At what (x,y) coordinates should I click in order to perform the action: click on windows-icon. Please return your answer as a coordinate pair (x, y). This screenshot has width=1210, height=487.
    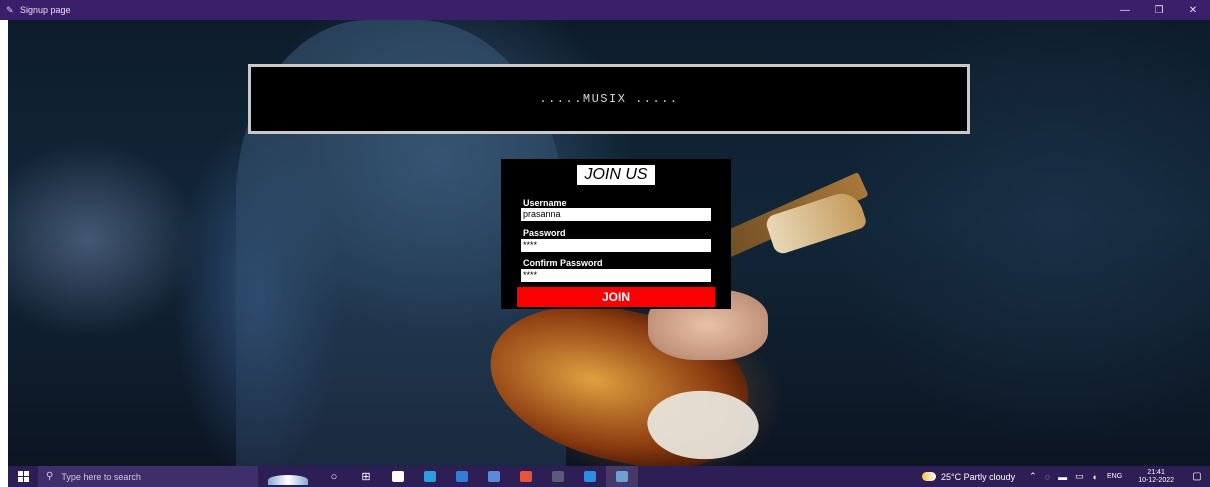
    Looking at the image, I should click on (23, 476).